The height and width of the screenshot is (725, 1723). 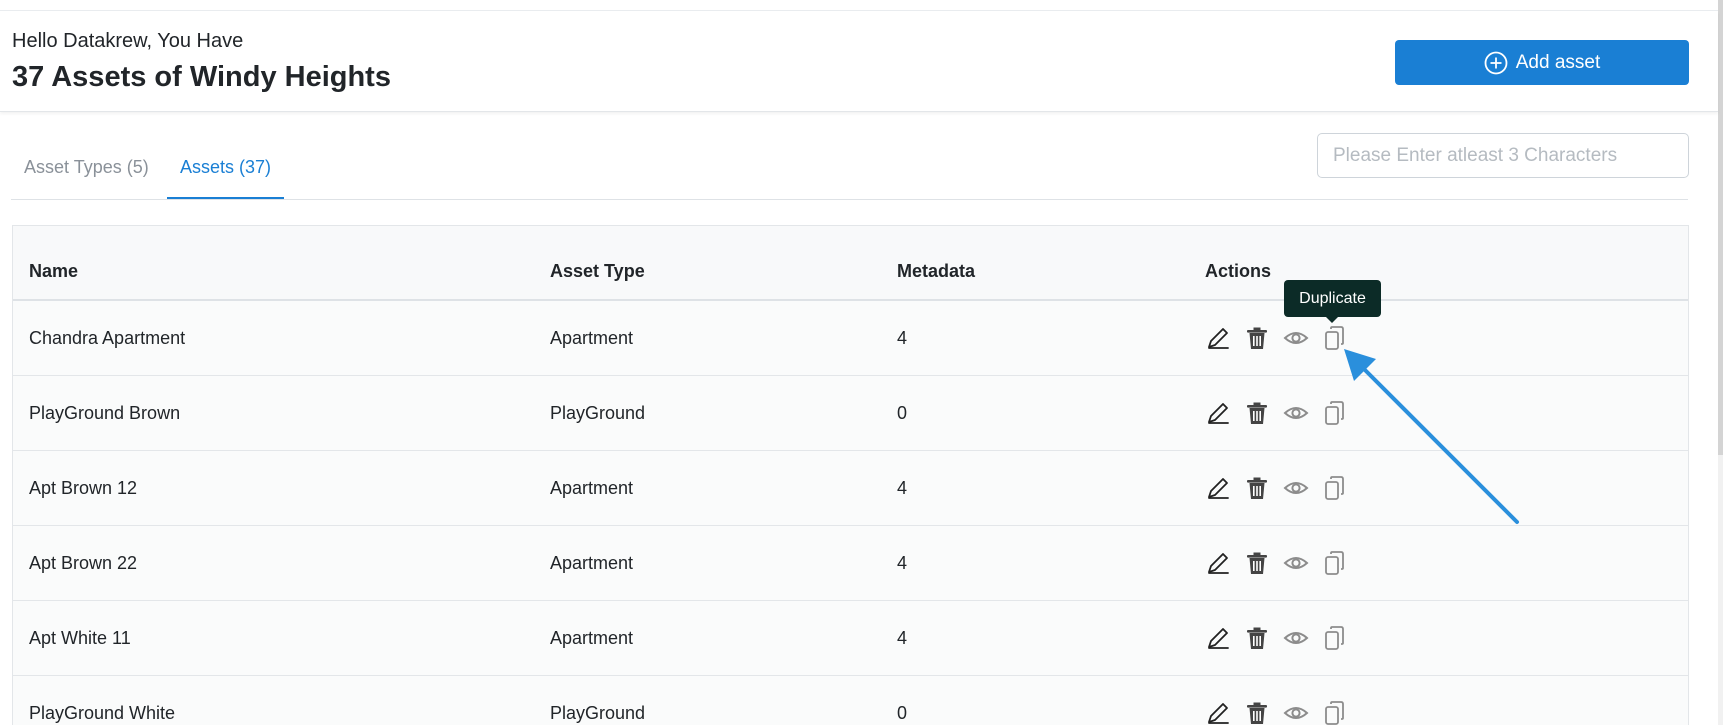 What do you see at coordinates (80, 638) in the screenshot?
I see `asset-name: Apt White 11` at bounding box center [80, 638].